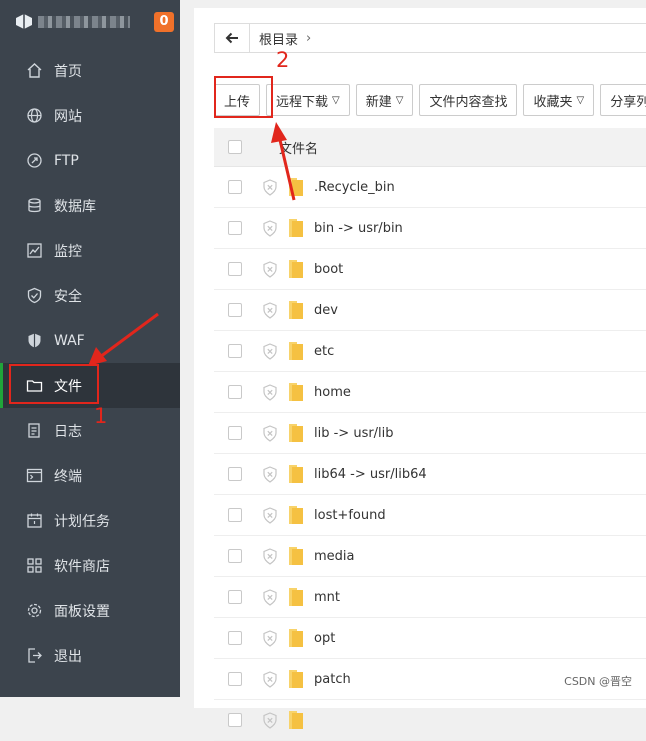 Image resolution: width=646 pixels, height=741 pixels. Describe the element at coordinates (430, 310) in the screenshot. I see `table-row: dev` at that location.